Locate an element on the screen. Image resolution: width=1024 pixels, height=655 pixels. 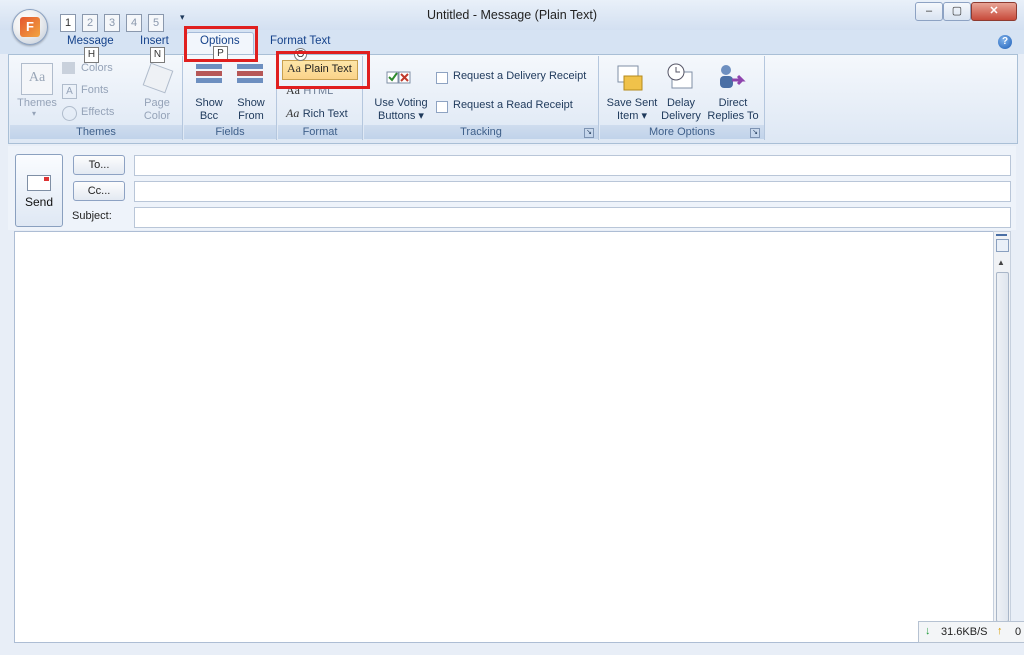
subject-label: Subject: is located at coordinates (92, 216).